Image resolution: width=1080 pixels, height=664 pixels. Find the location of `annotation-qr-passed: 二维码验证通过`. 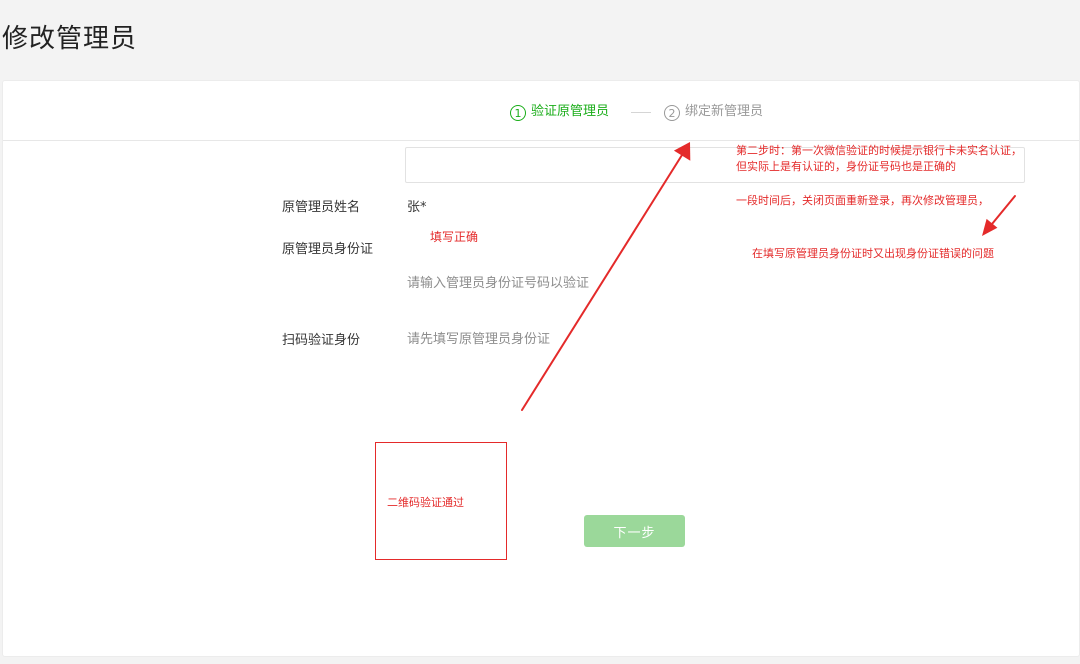

annotation-qr-passed: 二维码验证通过 is located at coordinates (425, 502).